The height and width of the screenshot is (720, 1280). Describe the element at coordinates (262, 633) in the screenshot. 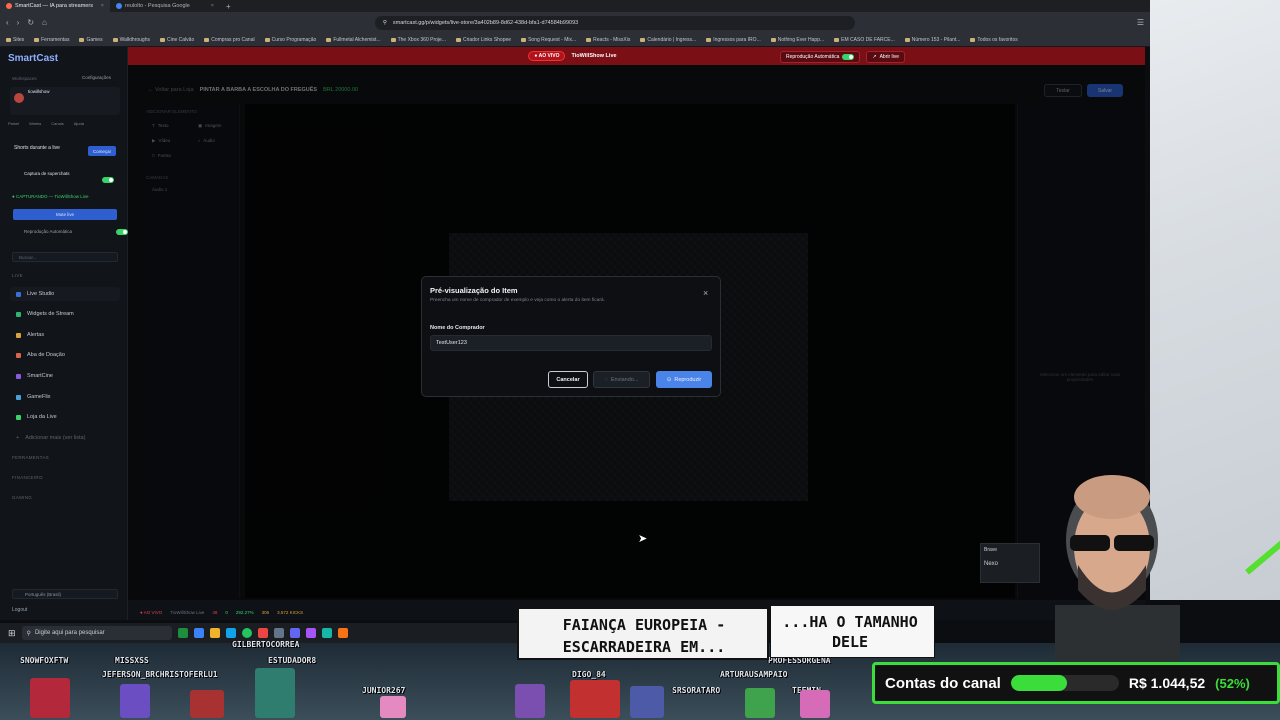

I see `brave-icon` at that location.